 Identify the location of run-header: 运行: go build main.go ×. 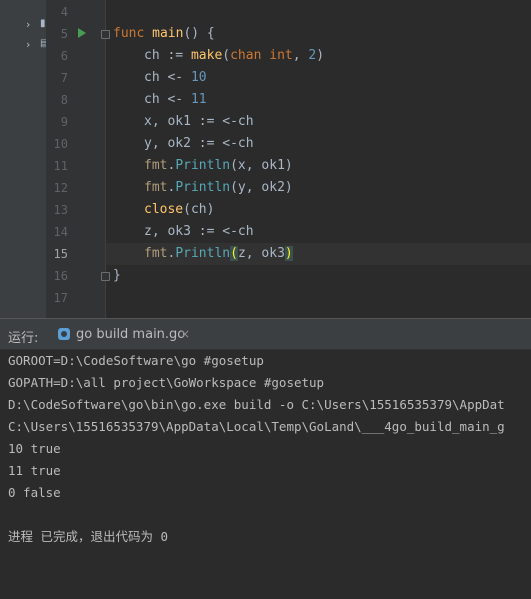
(265, 334).